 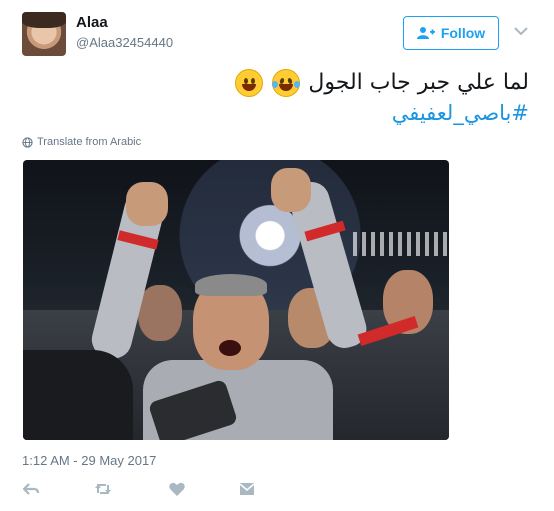 I want to click on photo-camera, so click(x=78, y=395).